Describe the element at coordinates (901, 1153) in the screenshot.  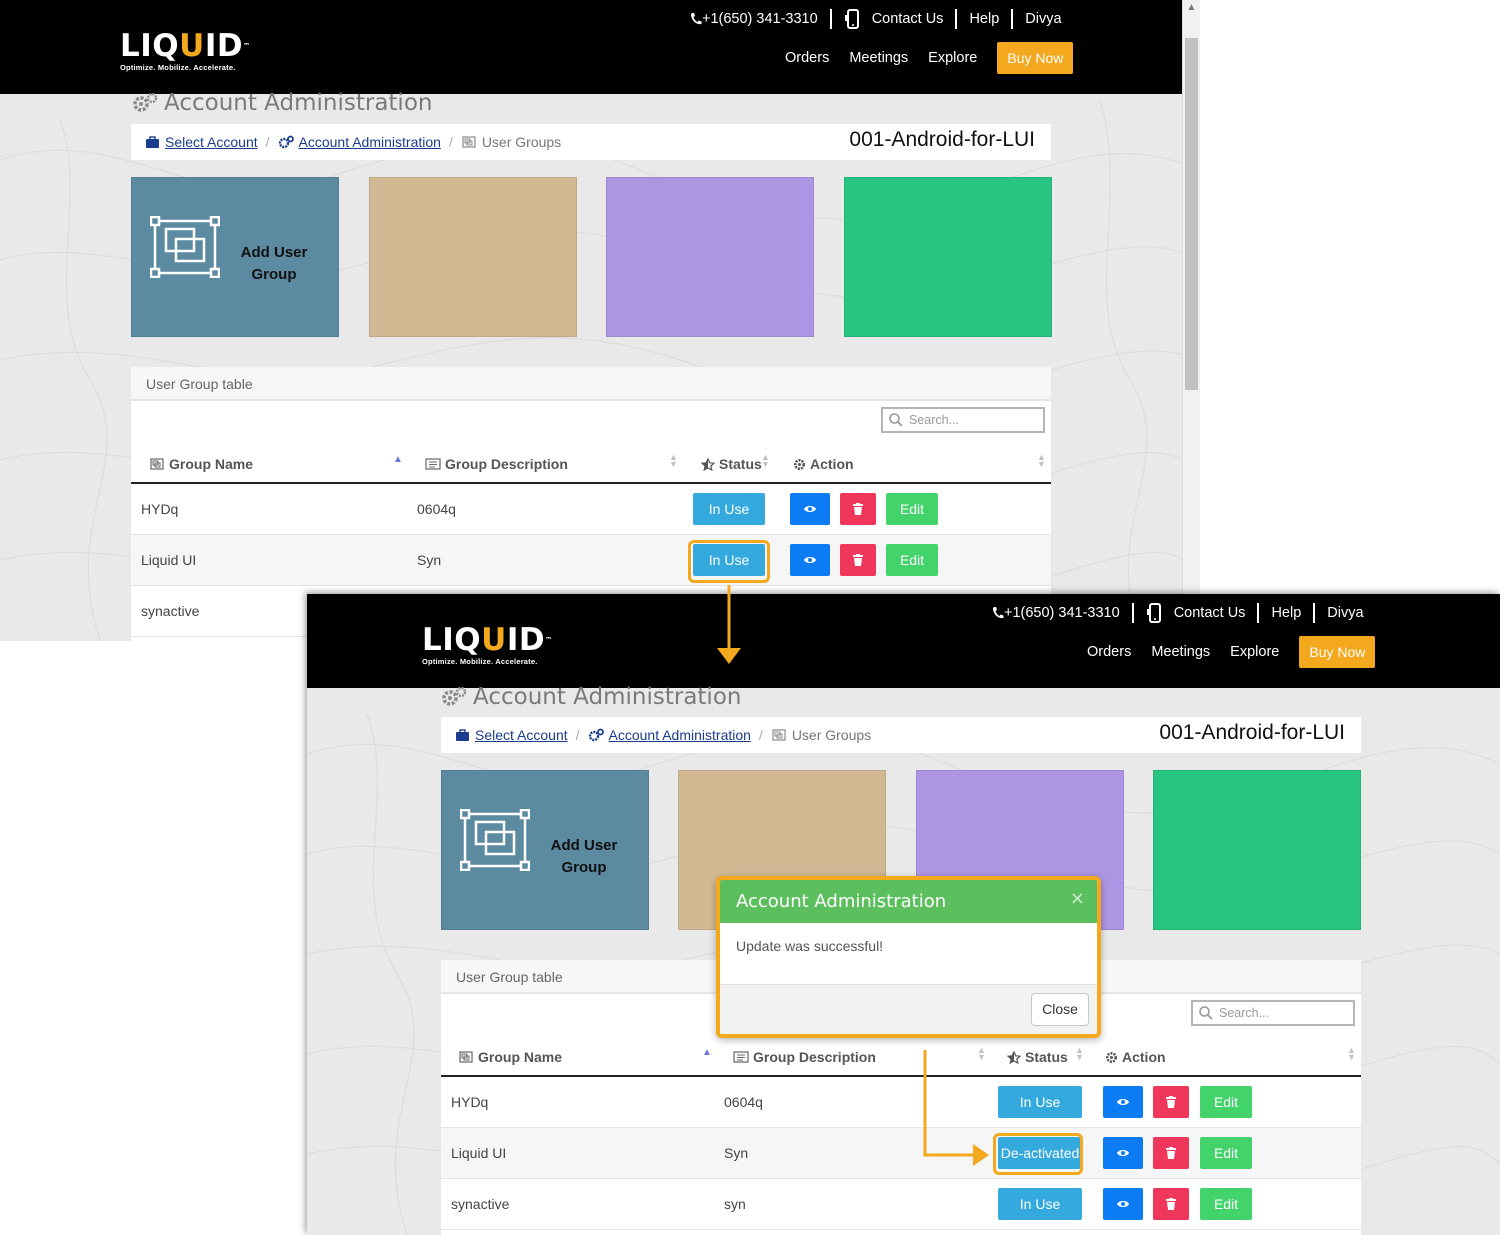
I see `table-row: Liquid UI Syn De-activated Edit` at that location.